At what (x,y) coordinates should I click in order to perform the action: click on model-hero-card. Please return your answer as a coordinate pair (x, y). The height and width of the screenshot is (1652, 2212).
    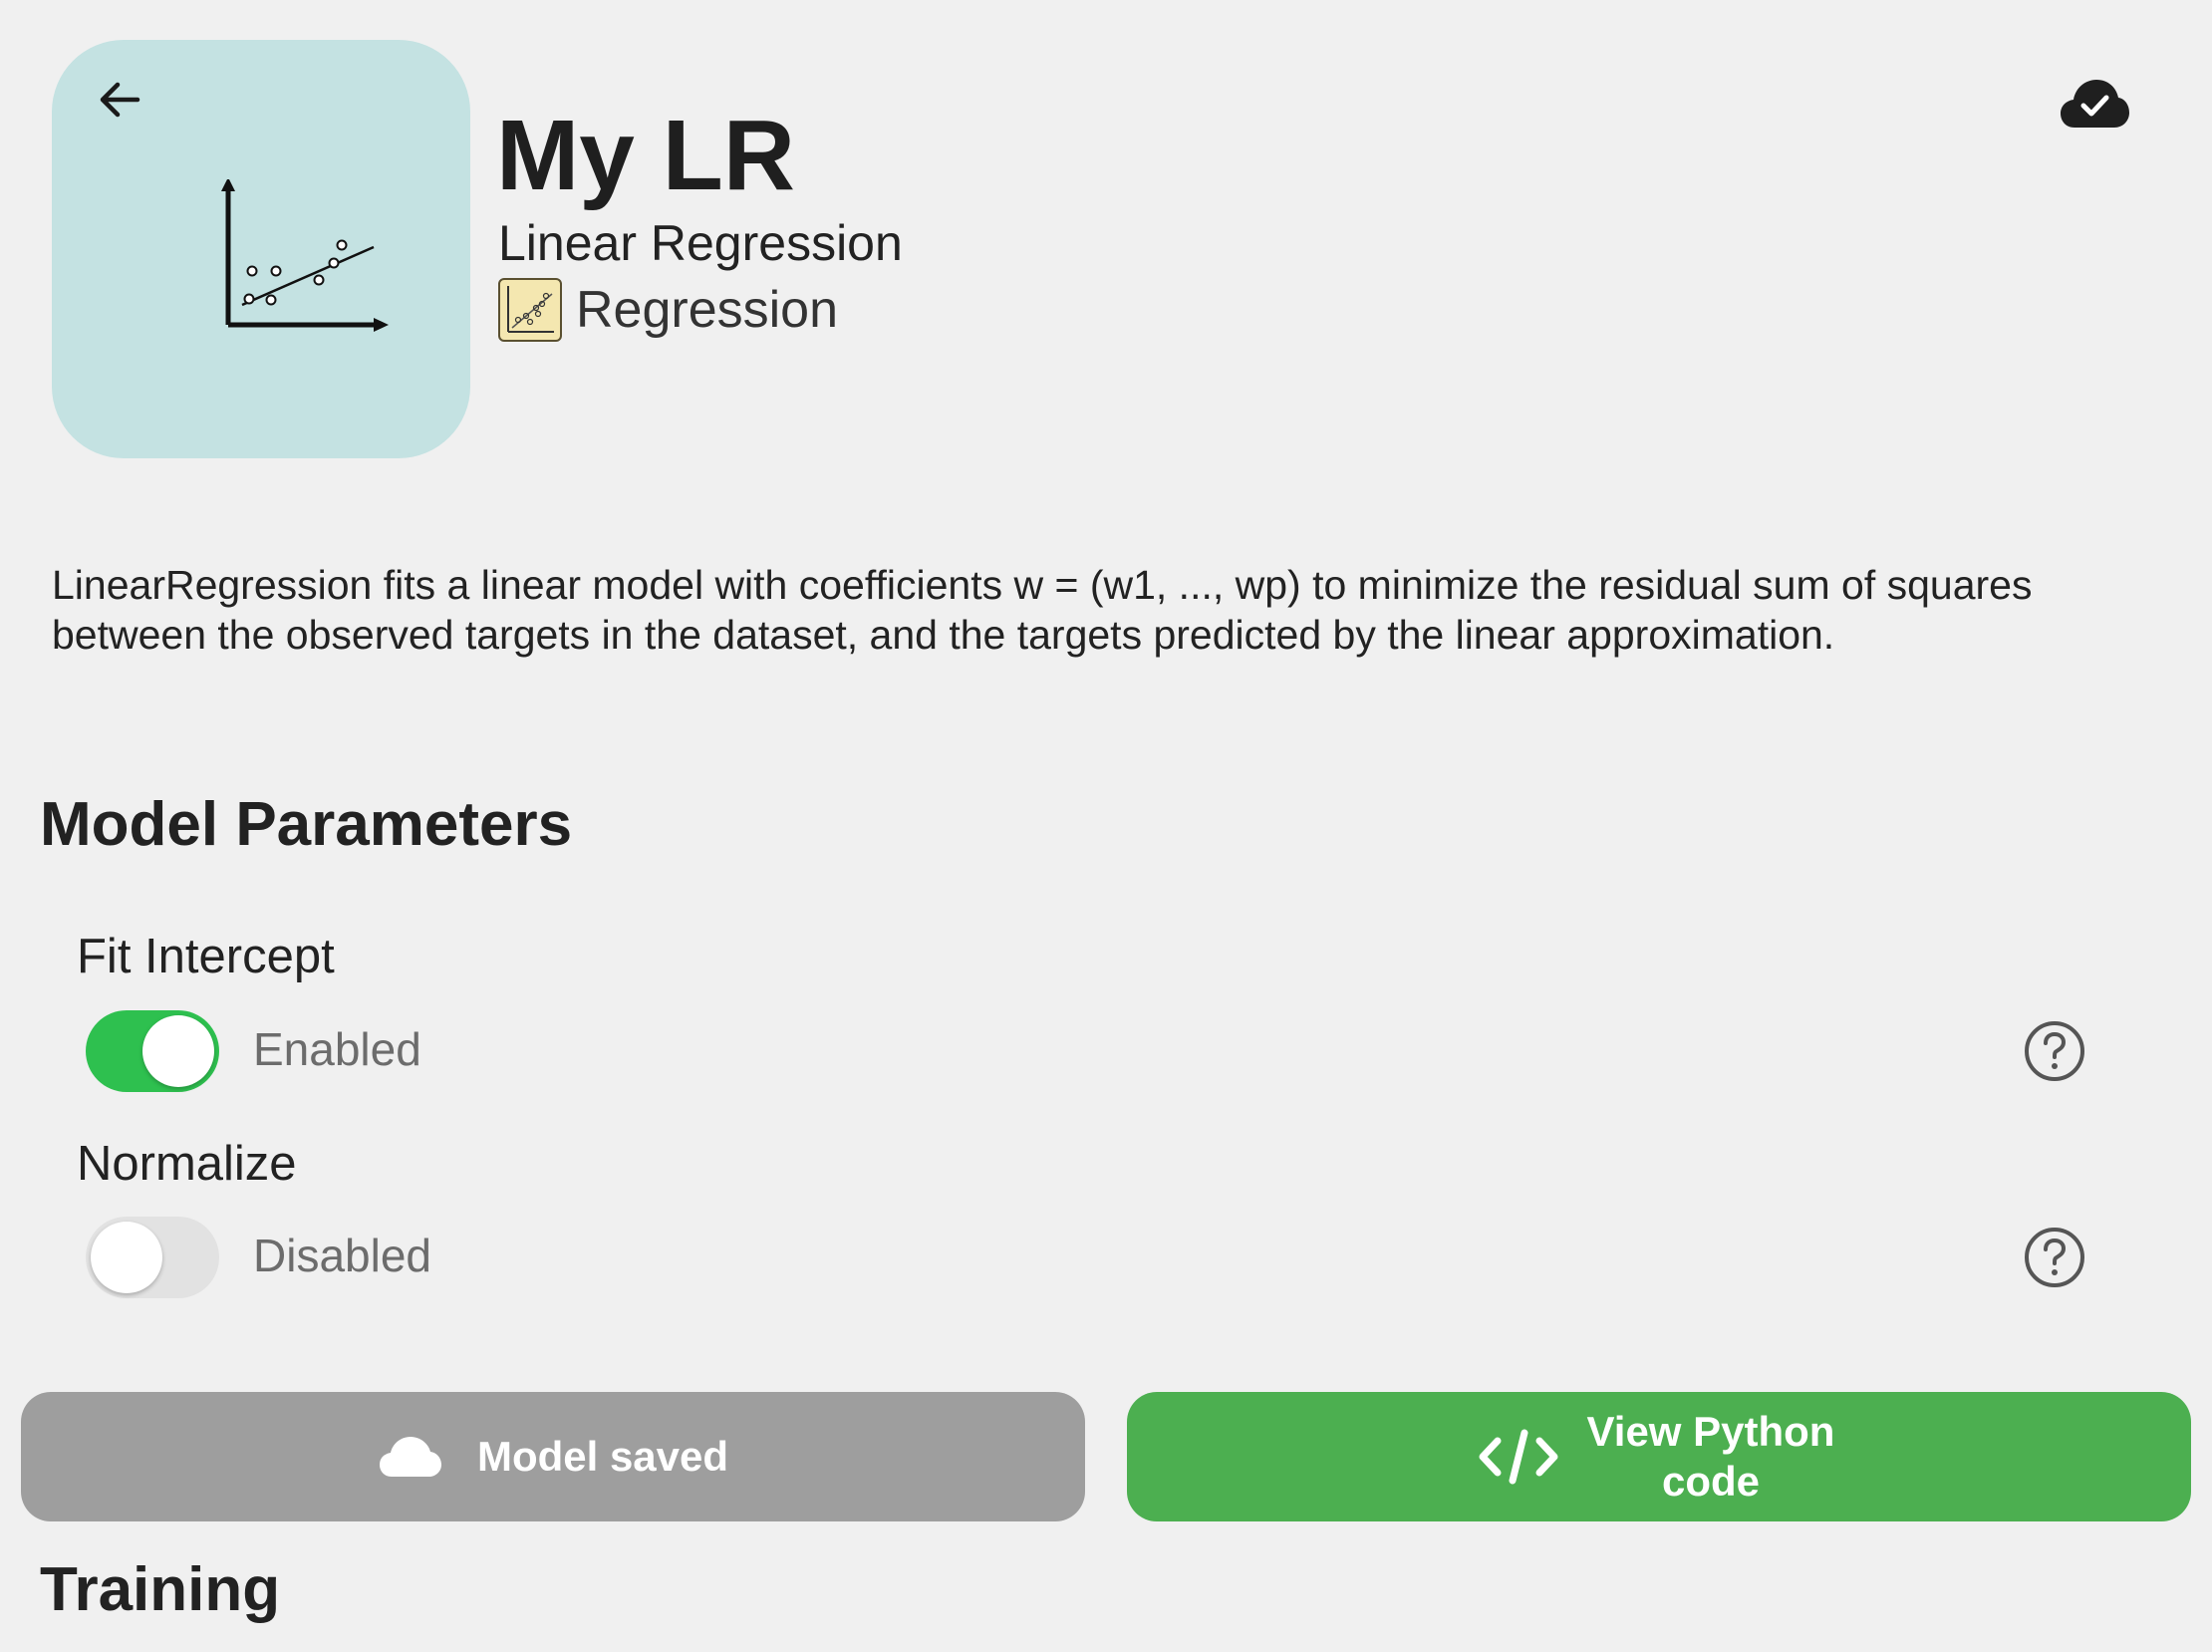
    Looking at the image, I should click on (261, 249).